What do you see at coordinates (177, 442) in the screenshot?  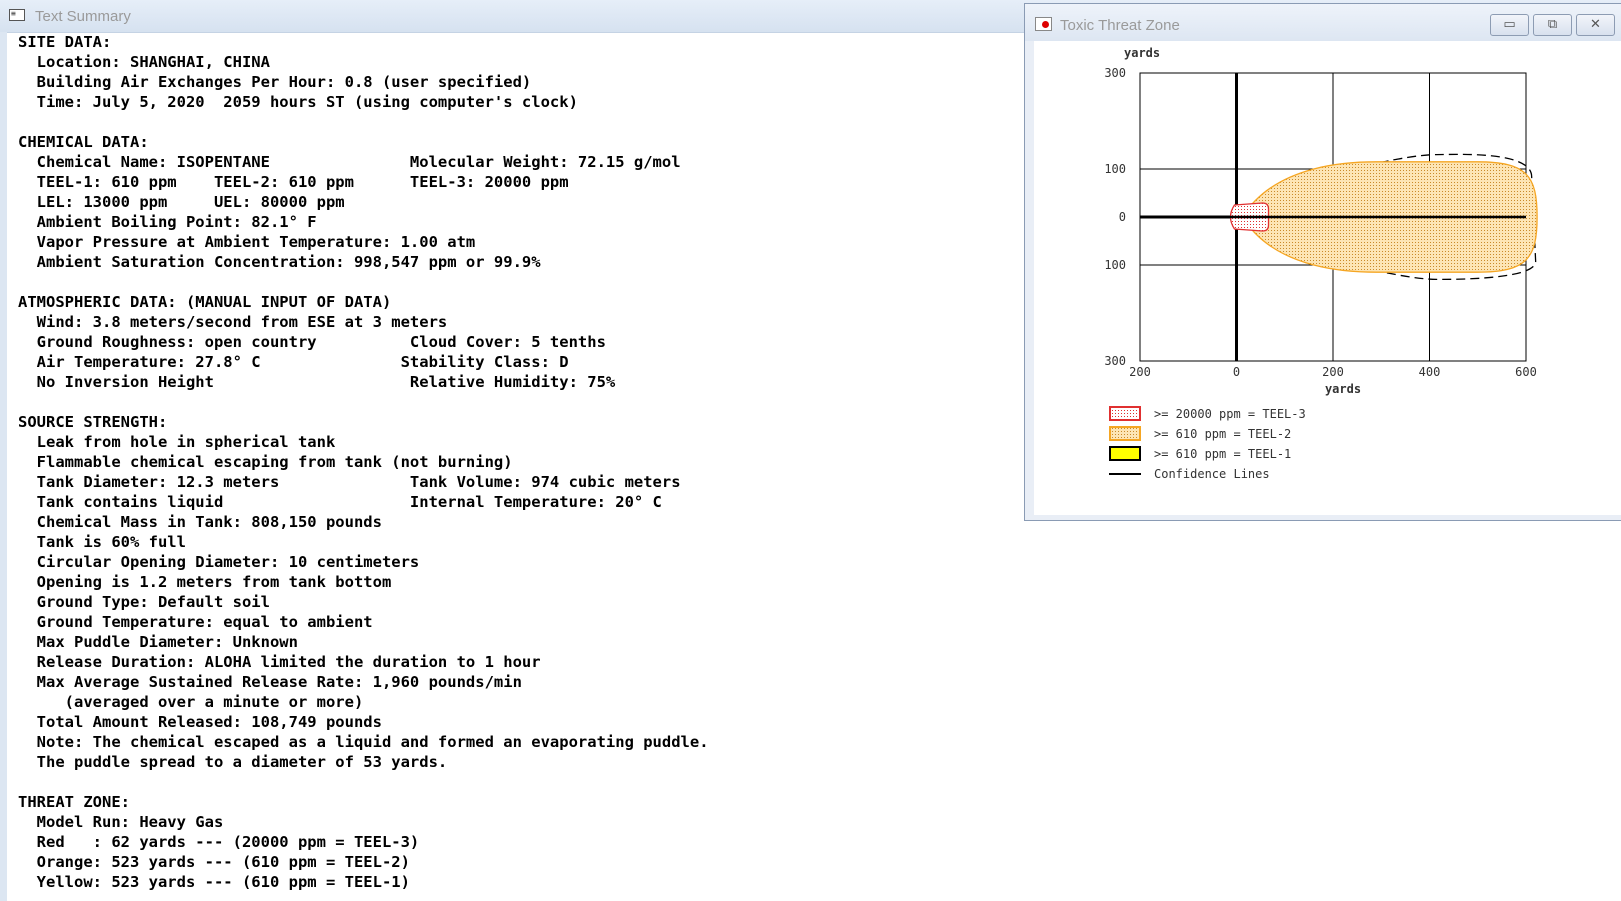 I see `summary-line: Leak from hole in spherical tank` at bounding box center [177, 442].